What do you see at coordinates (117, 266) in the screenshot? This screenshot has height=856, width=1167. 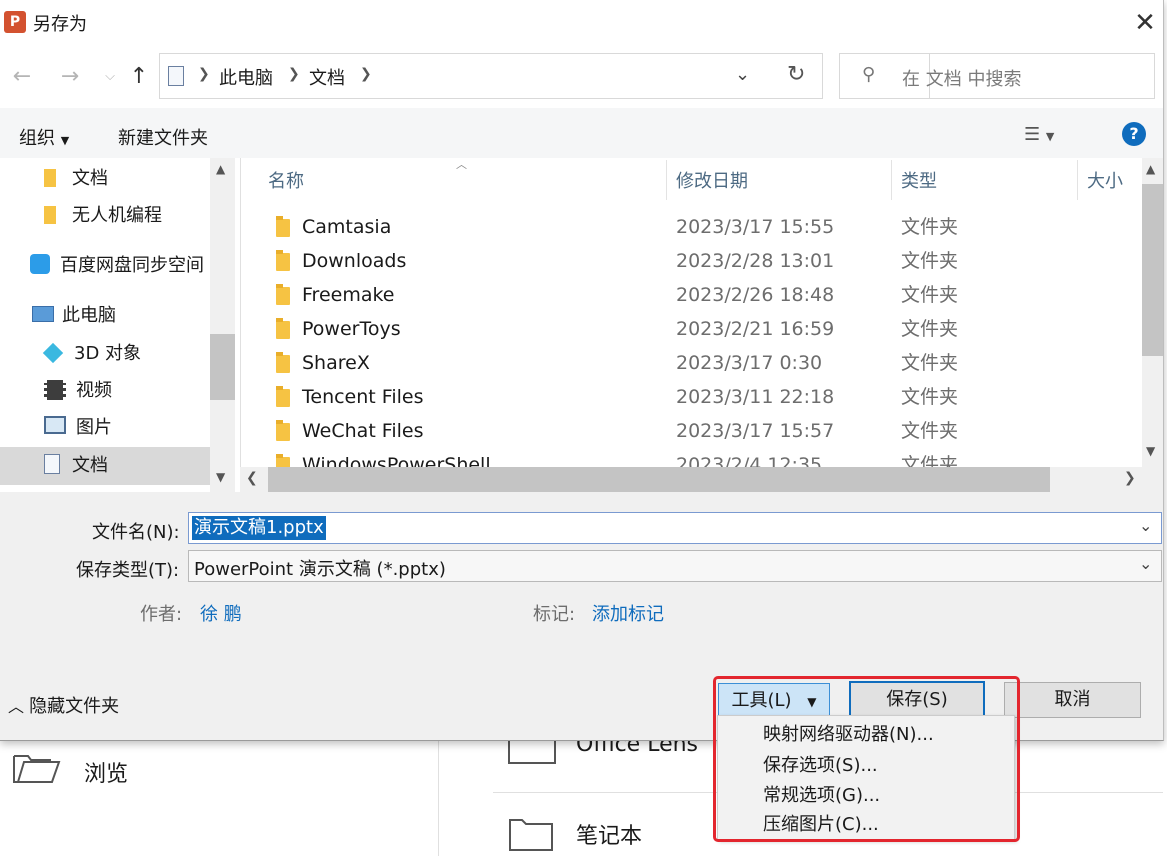 I see `sidebar-item-baidu-sync: 百度网盘同步空间` at bounding box center [117, 266].